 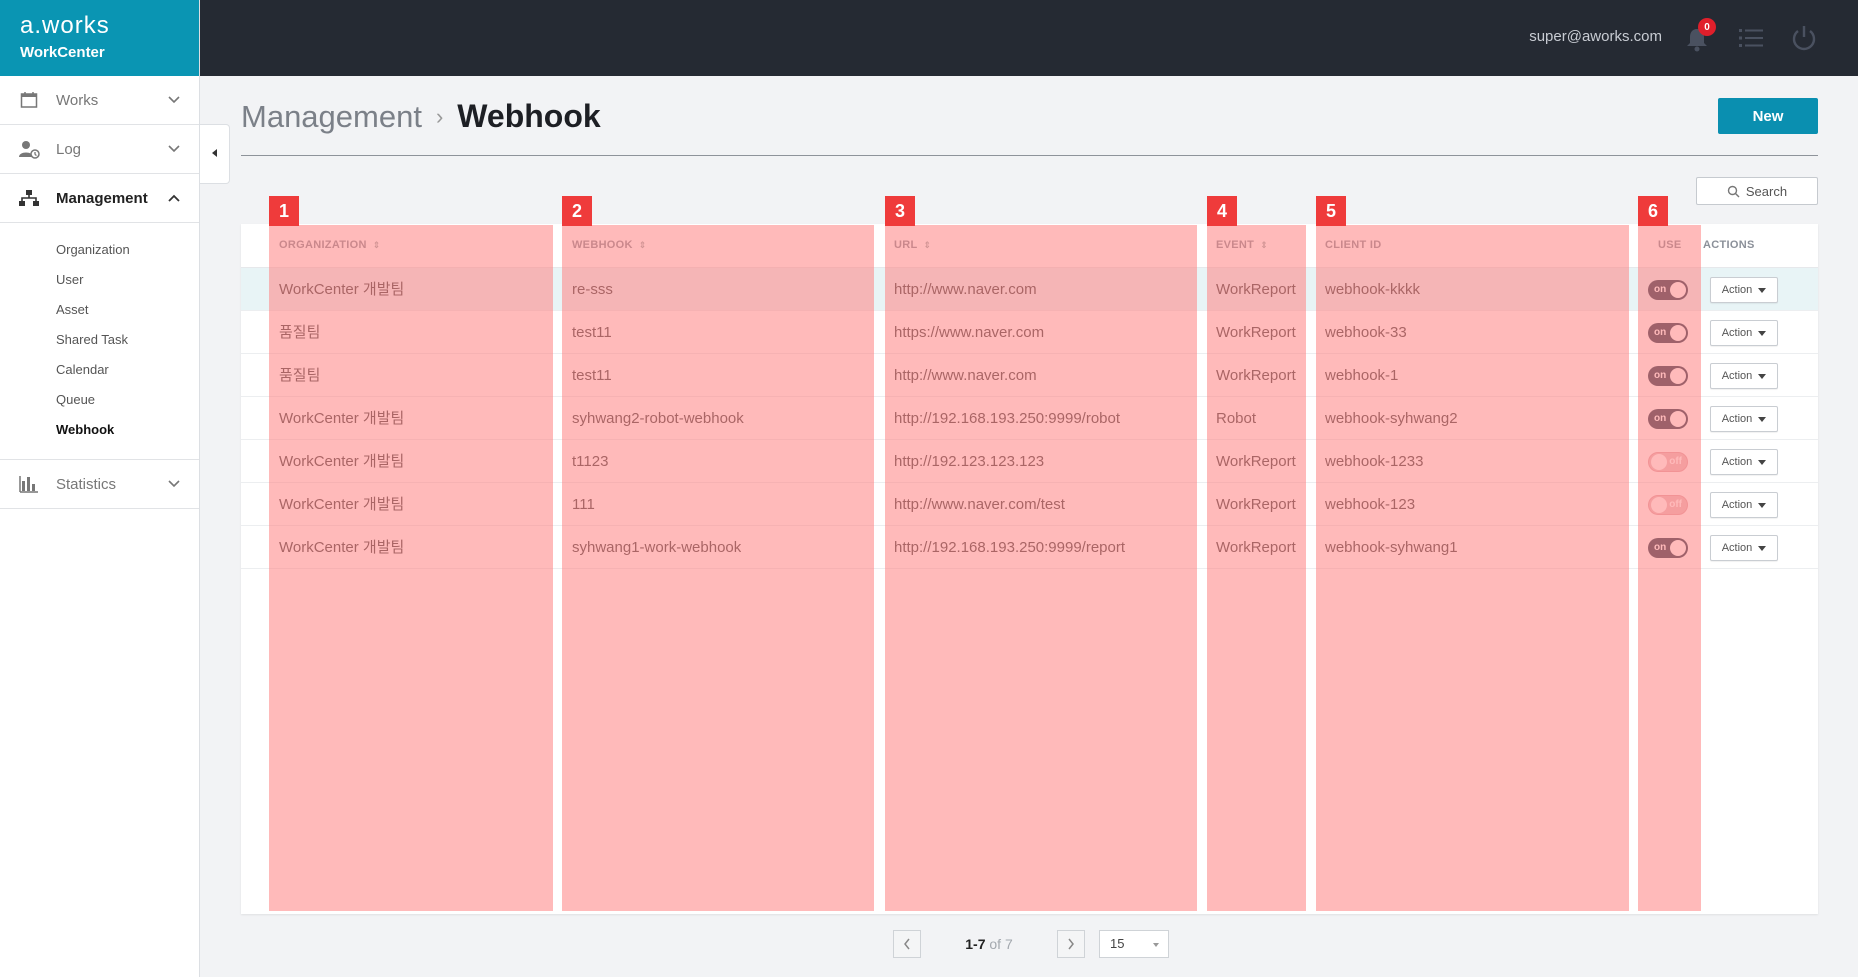 I want to click on new-button: New, so click(x=1768, y=116).